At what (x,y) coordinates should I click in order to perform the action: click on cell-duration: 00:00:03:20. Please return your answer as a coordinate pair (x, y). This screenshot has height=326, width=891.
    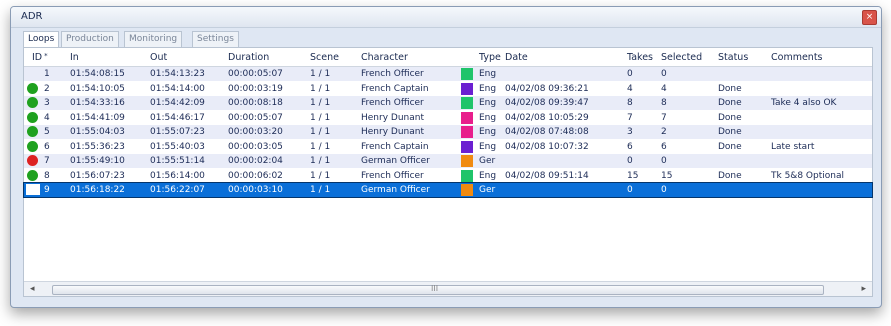
    Looking at the image, I should click on (255, 132).